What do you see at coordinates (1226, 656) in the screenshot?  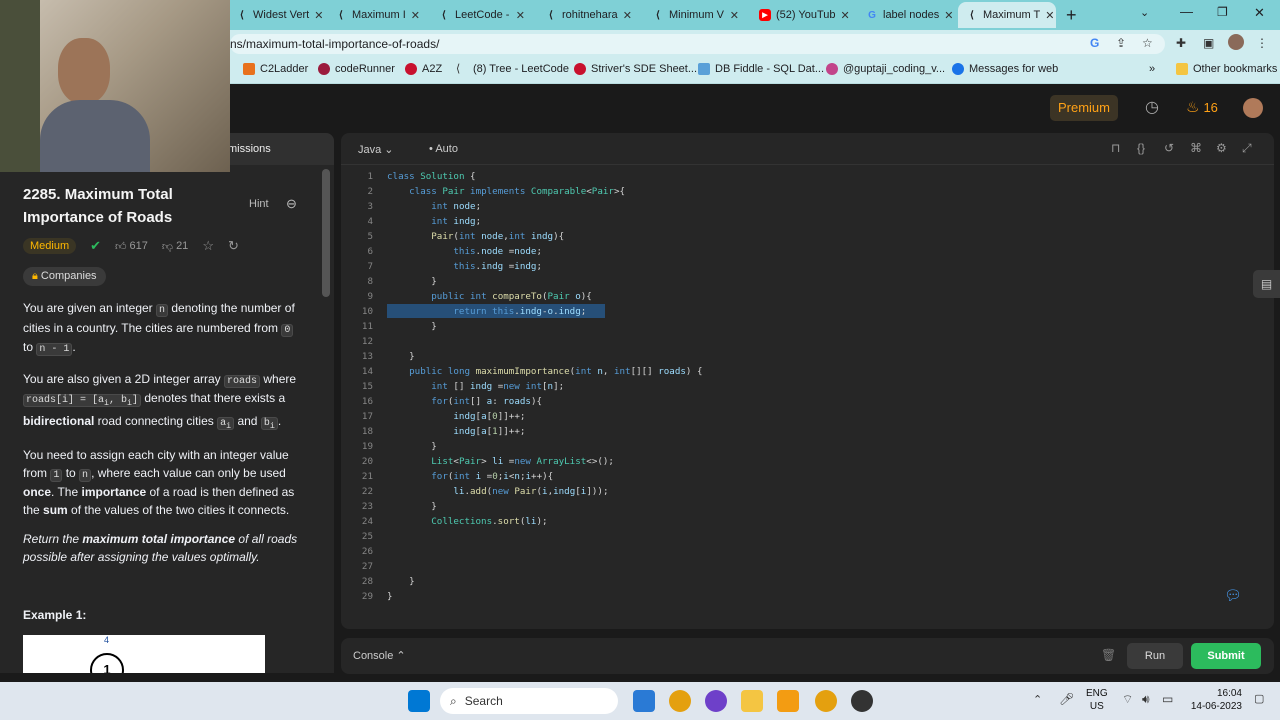 I see `submit-button: Submit` at bounding box center [1226, 656].